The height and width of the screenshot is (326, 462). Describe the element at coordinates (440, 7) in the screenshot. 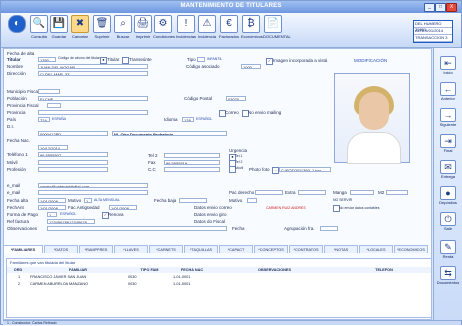

I see `maximize-button: □` at that location.